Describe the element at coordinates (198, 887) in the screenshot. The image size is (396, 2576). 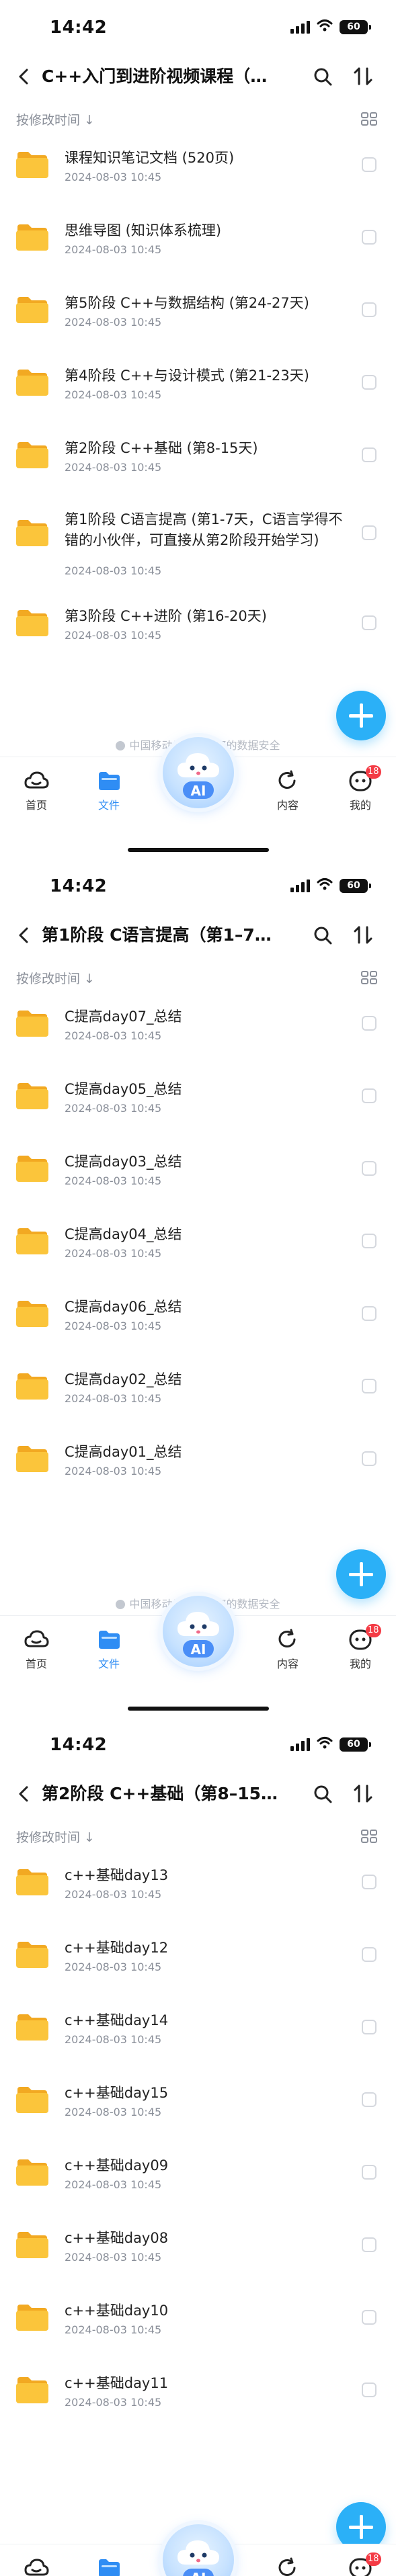
I see `status-bar: 14:42 60` at that location.